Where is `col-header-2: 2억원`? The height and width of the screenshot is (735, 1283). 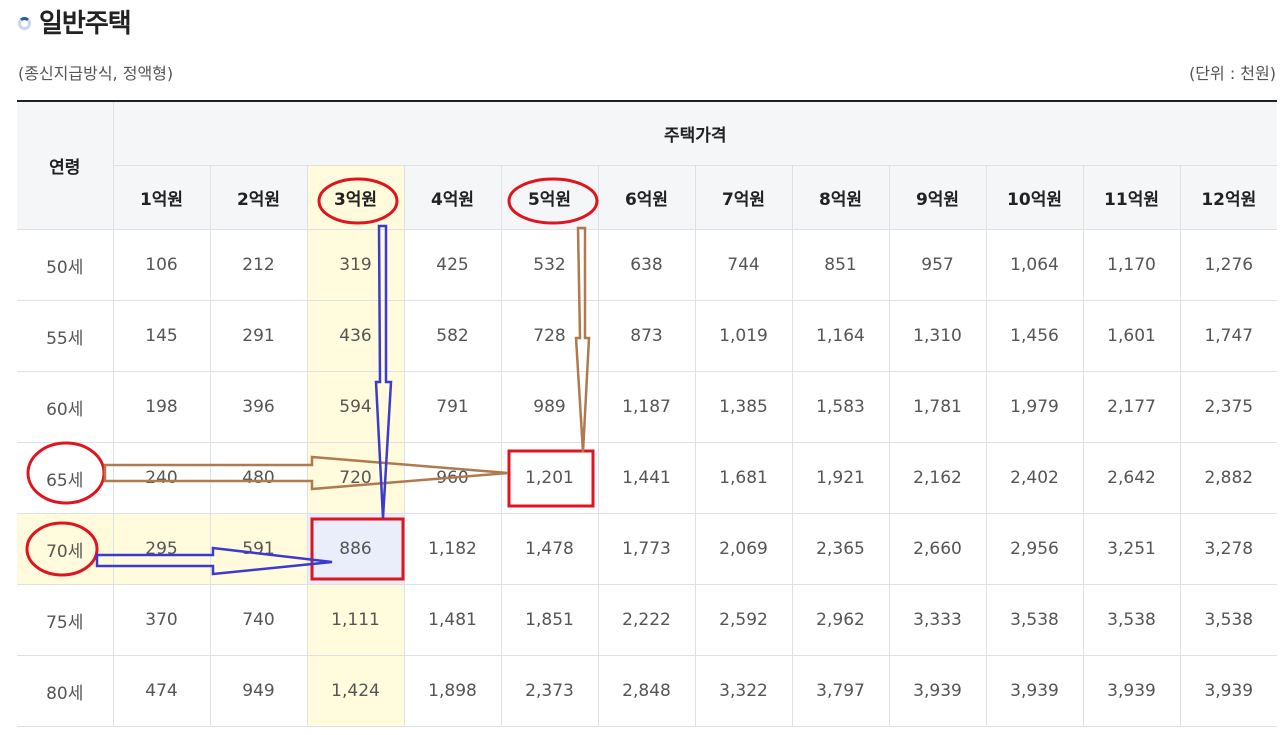 col-header-2: 2억원 is located at coordinates (258, 197).